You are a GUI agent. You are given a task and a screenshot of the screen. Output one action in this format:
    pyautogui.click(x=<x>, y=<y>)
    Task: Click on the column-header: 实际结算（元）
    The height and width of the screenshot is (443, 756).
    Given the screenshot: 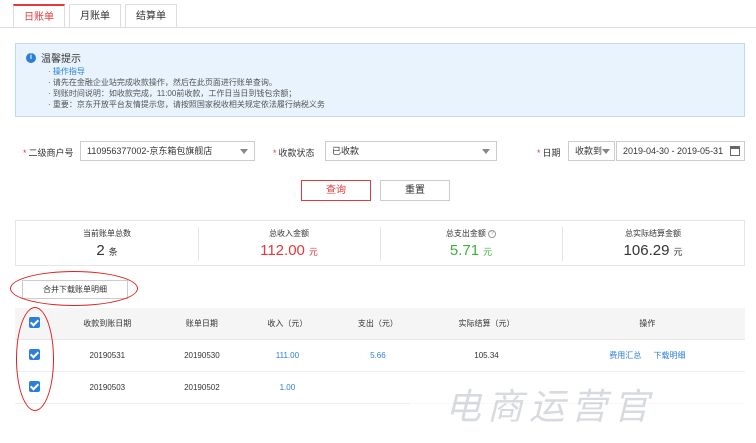 What is the action you would take?
    pyautogui.click(x=486, y=324)
    